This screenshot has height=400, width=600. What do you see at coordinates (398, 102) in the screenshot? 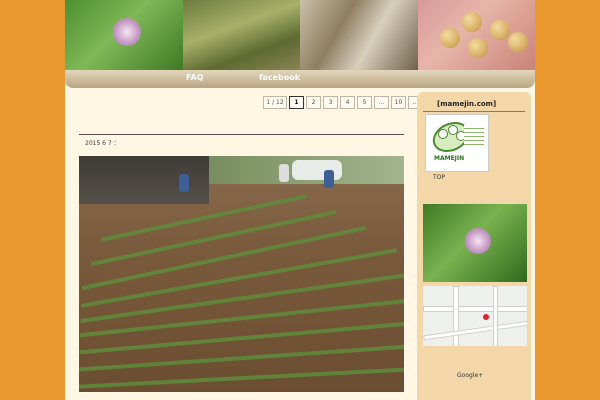
I see `page-link-10: 10` at bounding box center [398, 102].